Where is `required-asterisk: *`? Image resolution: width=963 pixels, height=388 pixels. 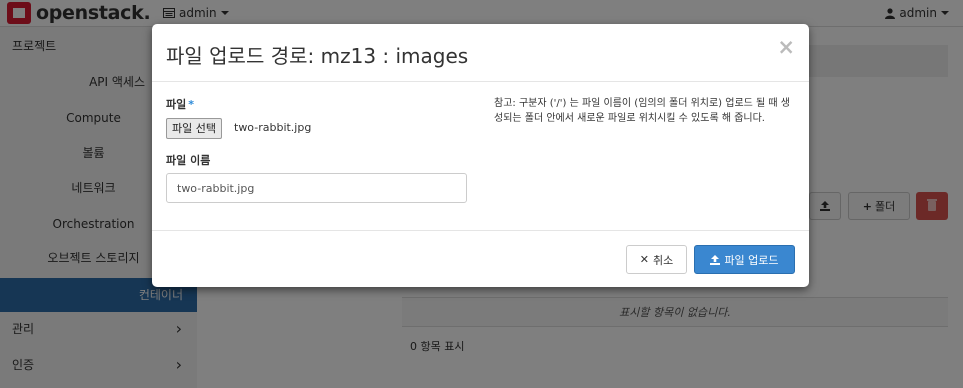 required-asterisk: * is located at coordinates (191, 104).